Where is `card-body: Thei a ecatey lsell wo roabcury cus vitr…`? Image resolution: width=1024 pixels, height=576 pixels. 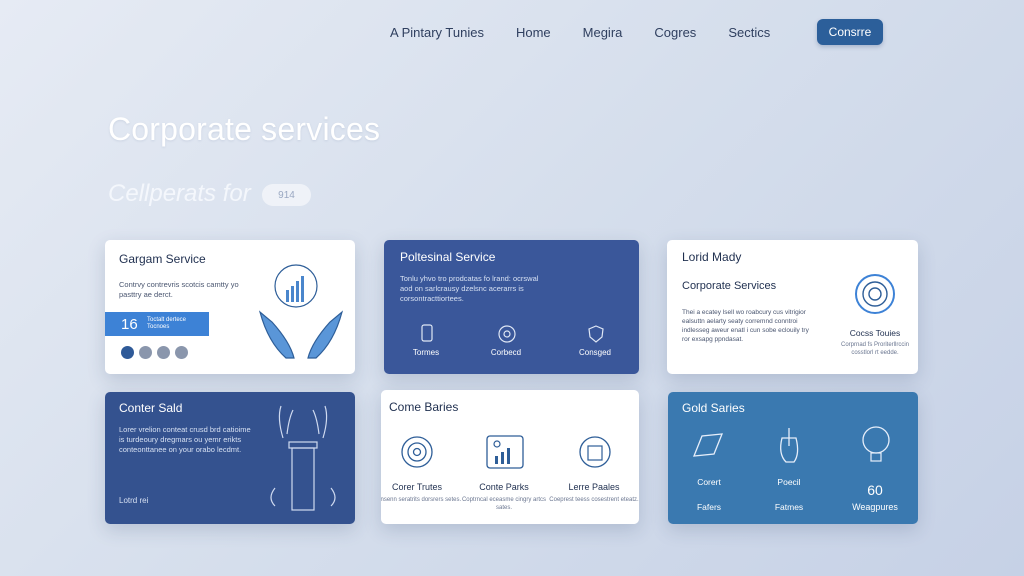
card-body: Thei a ecatey lsell wo roabcury cus vitr… is located at coordinates (745, 326).